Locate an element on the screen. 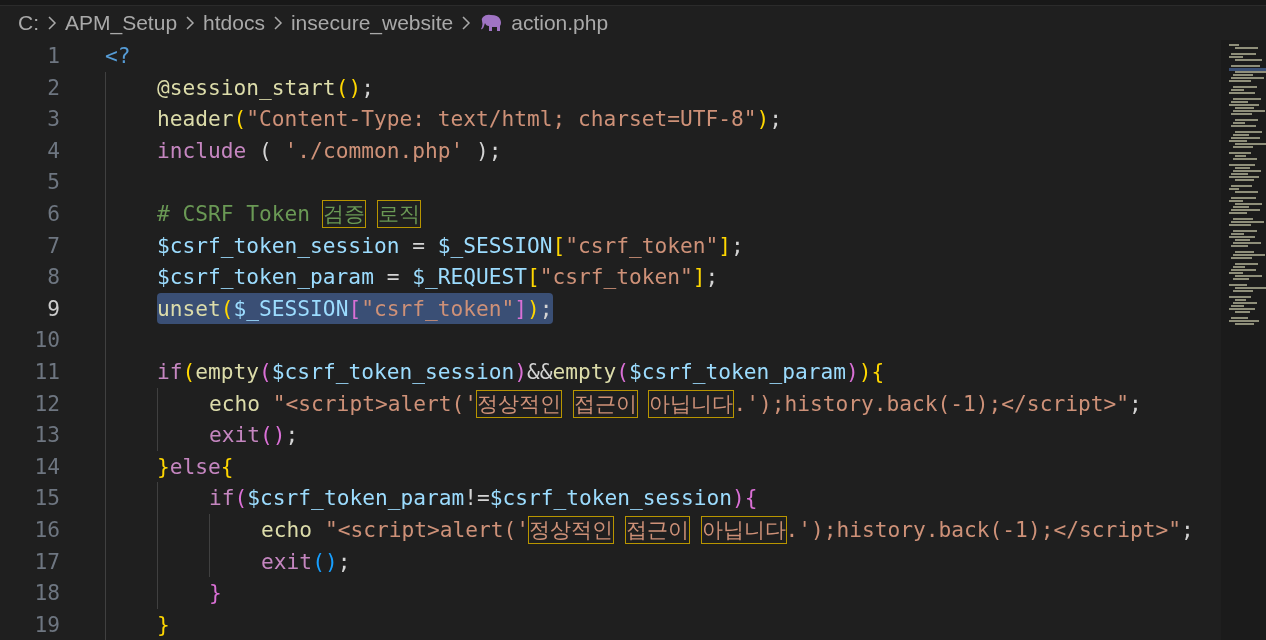 The image size is (1266, 640). line-number: 7 is located at coordinates (53, 245).